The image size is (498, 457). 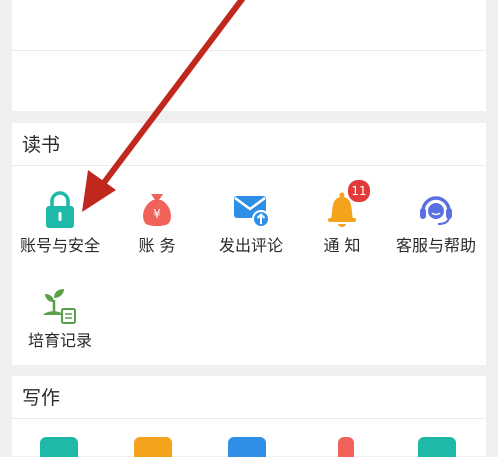 What do you see at coordinates (435, 245) in the screenshot?
I see `item-label: 客服与帮助` at bounding box center [435, 245].